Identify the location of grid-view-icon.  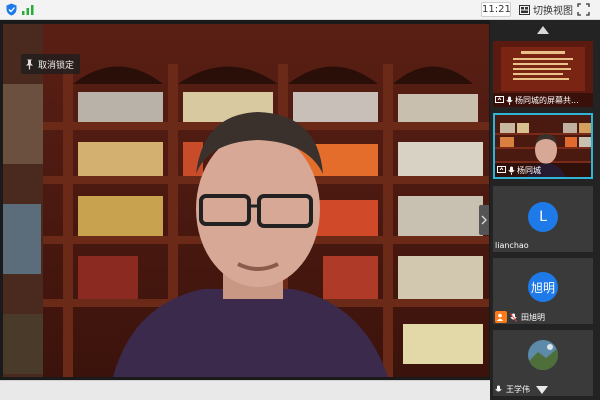
(524, 9).